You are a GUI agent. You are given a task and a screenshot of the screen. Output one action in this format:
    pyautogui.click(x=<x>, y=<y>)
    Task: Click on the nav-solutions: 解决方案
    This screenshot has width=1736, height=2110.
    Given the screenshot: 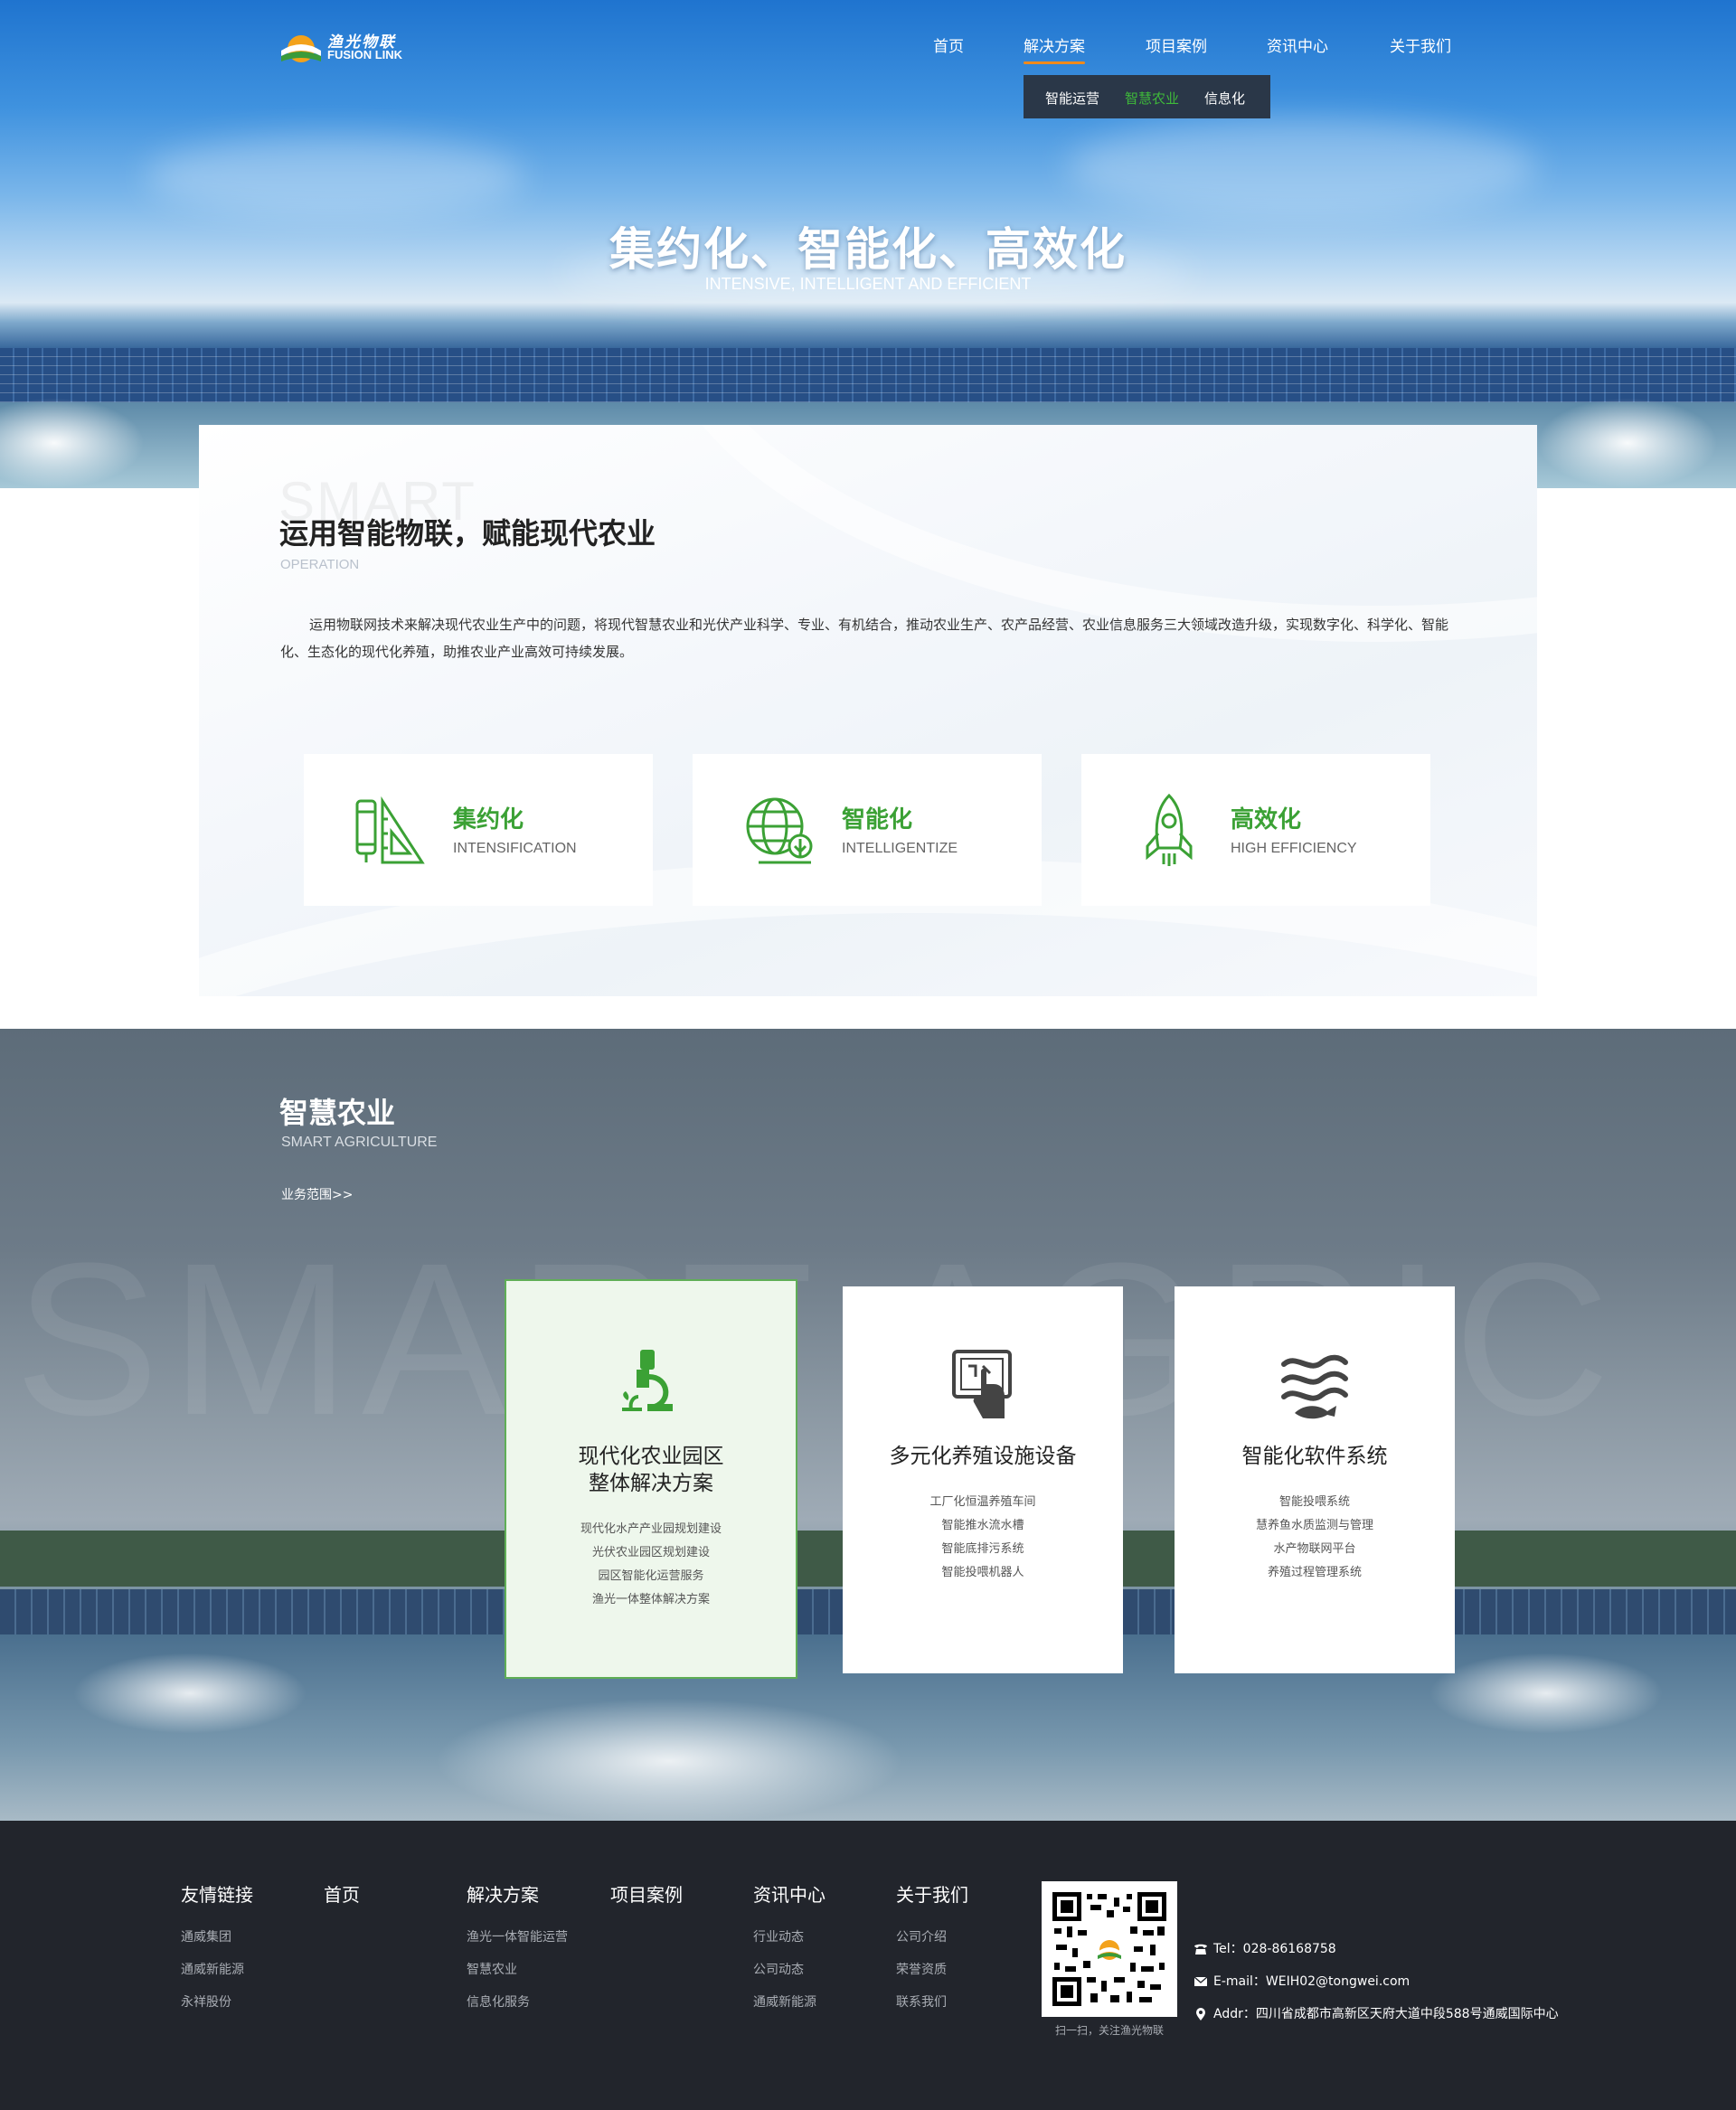 What is the action you would take?
    pyautogui.click(x=1054, y=48)
    